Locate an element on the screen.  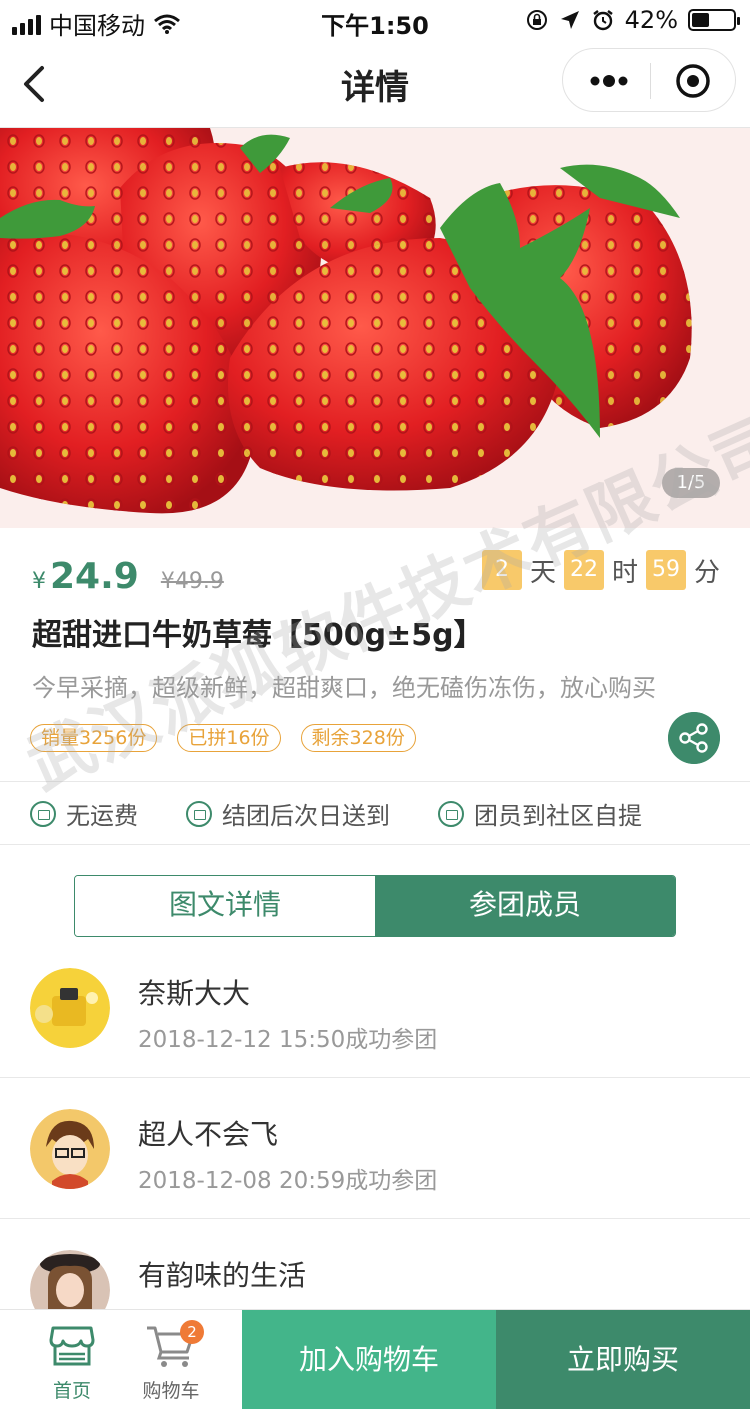
service-free-shipping: 无运费 is located at coordinates (84, 813).